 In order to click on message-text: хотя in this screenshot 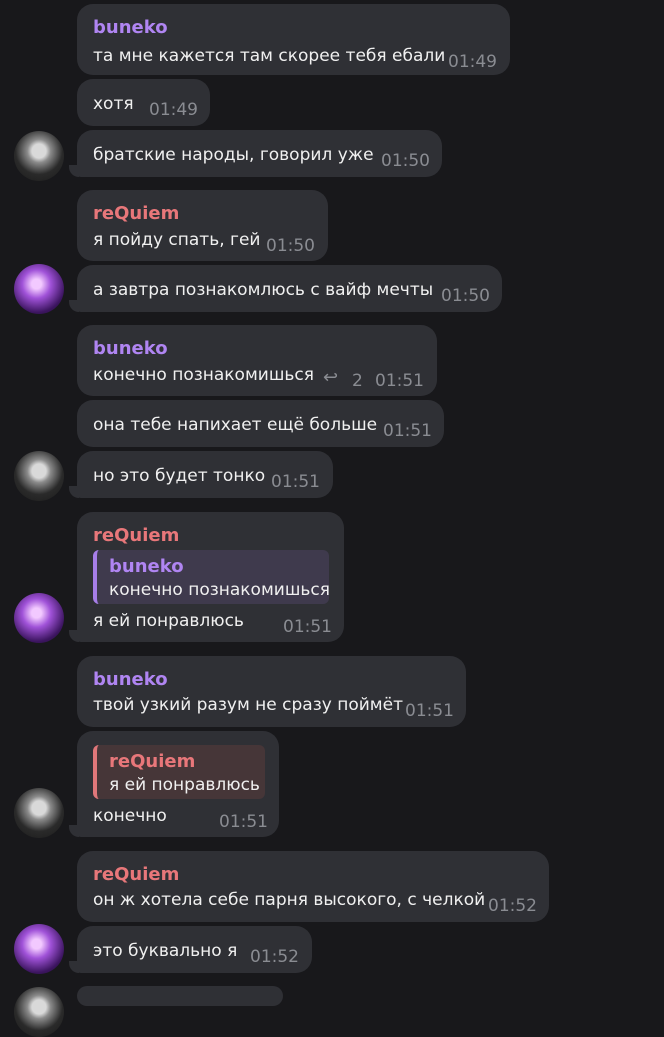, I will do `click(113, 104)`.